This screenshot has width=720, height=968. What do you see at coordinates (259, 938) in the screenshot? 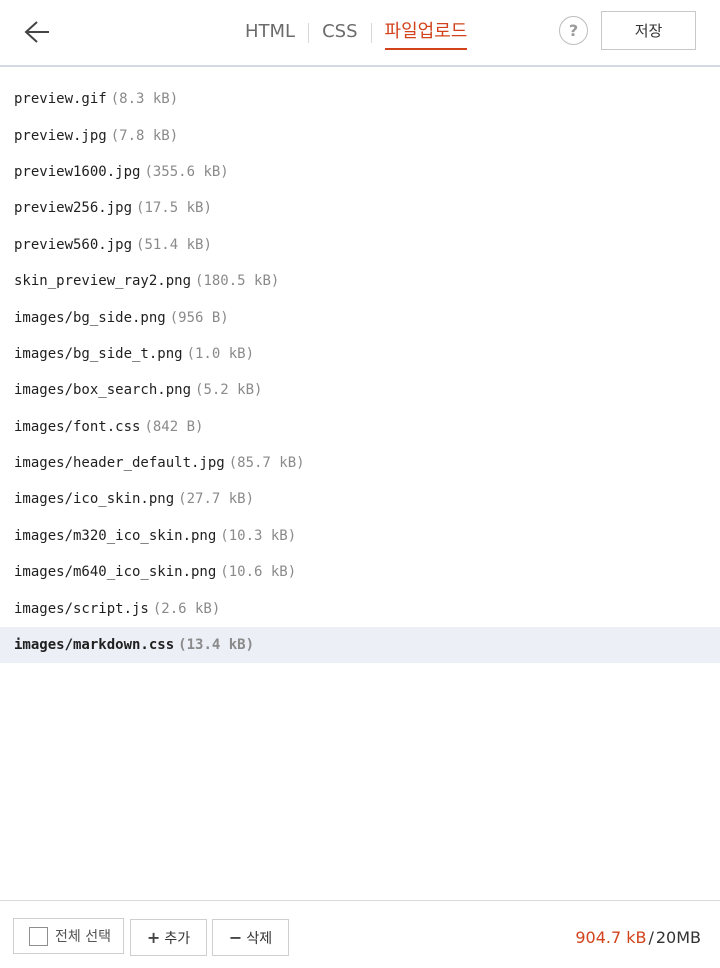
I see `delete-label: 삭제` at bounding box center [259, 938].